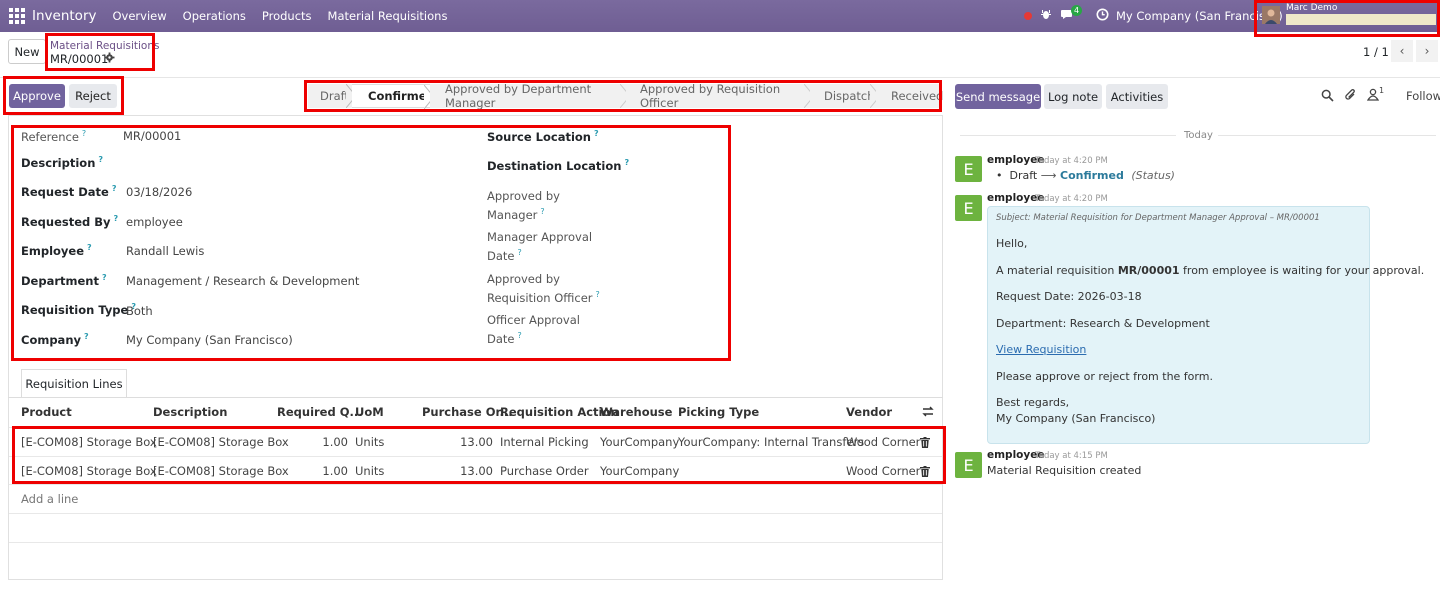  What do you see at coordinates (523, 205) in the screenshot?
I see `label-approved-by-manager: Approved by Manager?` at bounding box center [523, 205].